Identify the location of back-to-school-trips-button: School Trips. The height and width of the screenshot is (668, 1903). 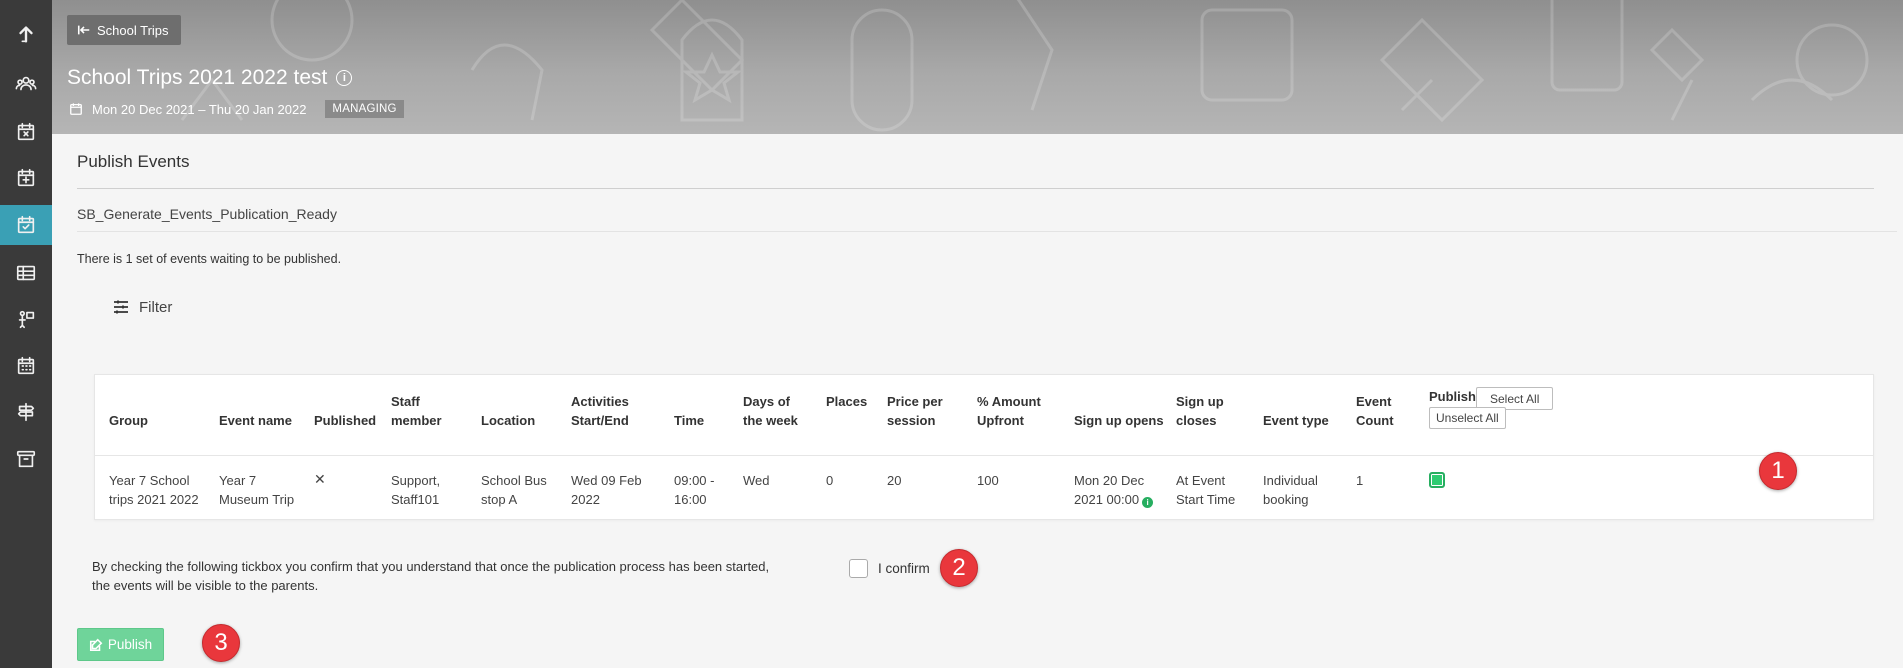
(124, 30).